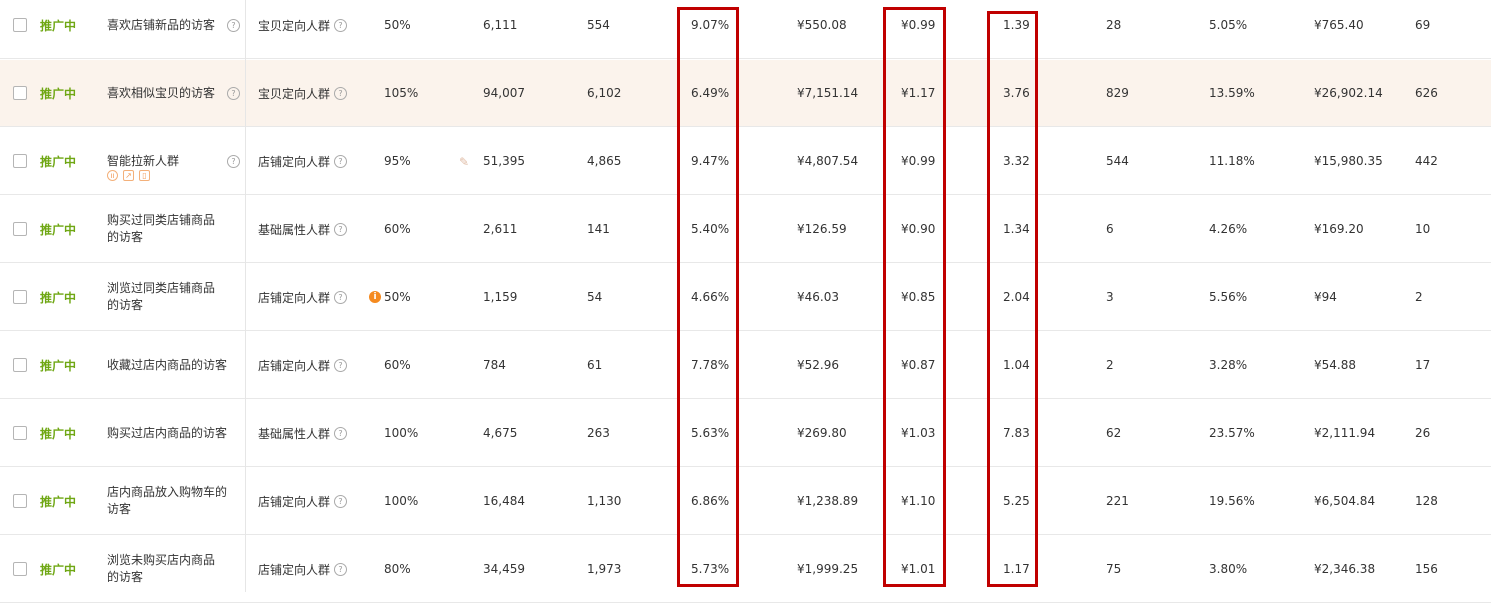 This screenshot has height=603, width=1491. Describe the element at coordinates (1114, 25) in the screenshot. I see `transactions: 28` at that location.